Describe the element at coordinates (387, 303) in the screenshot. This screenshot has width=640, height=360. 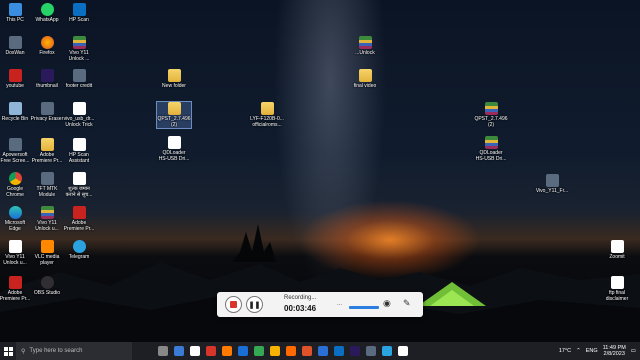
I see `mic-icon: ◉` at that location.